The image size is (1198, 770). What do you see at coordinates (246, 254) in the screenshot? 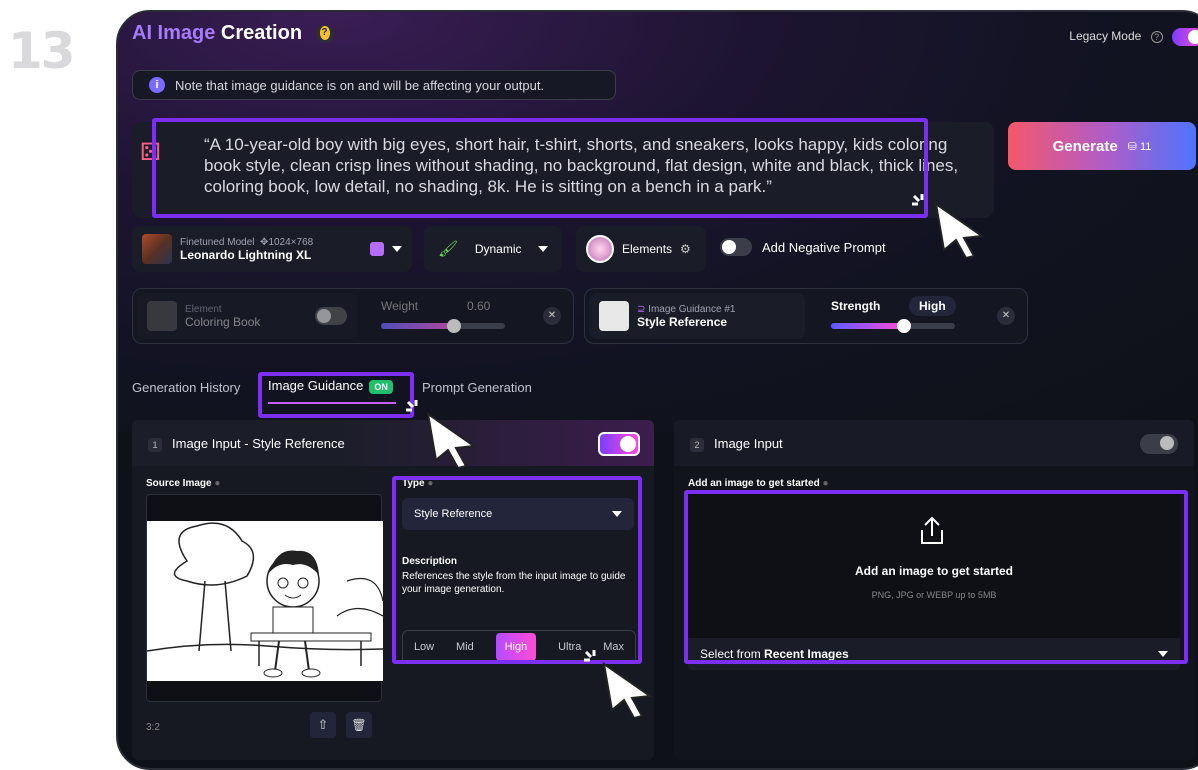
I see `model-name: Leonardo Lightning XL` at bounding box center [246, 254].